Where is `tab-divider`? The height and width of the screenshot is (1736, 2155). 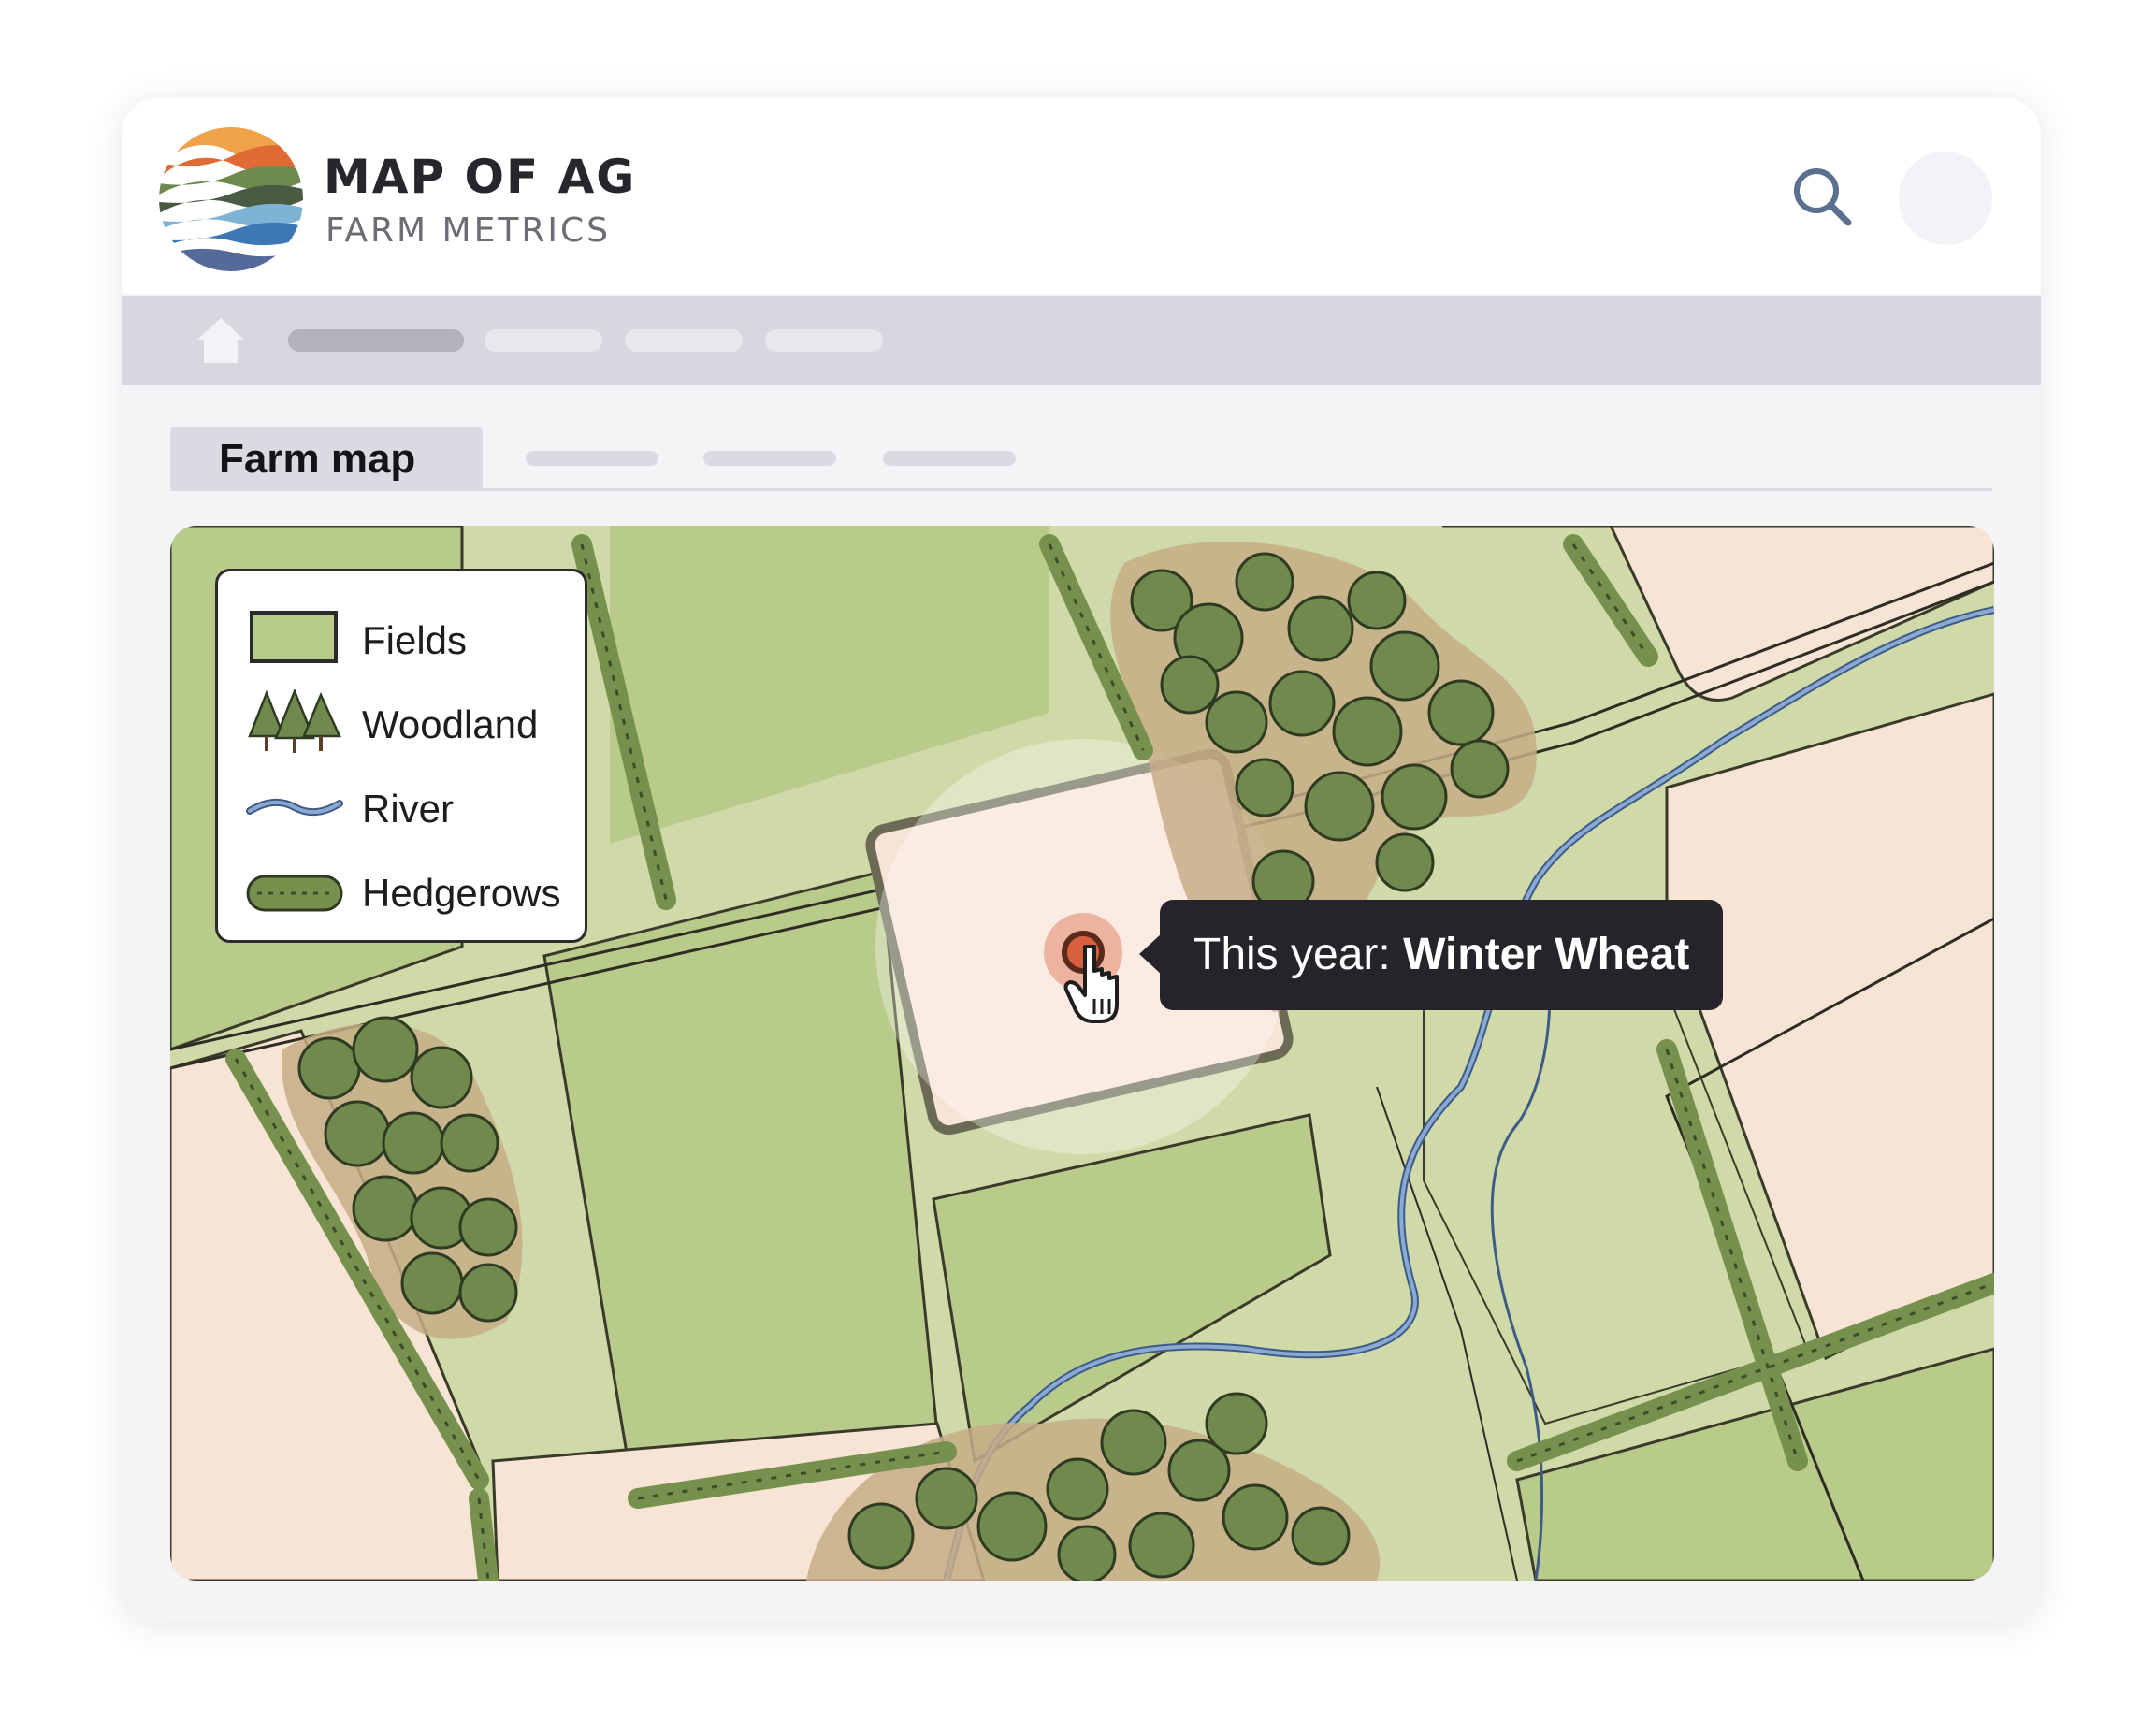 tab-divider is located at coordinates (1081, 489).